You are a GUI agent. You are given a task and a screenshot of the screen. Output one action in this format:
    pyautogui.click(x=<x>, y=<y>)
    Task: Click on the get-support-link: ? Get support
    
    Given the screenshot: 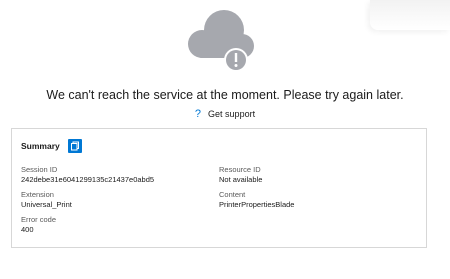 What is the action you would take?
    pyautogui.click(x=225, y=114)
    